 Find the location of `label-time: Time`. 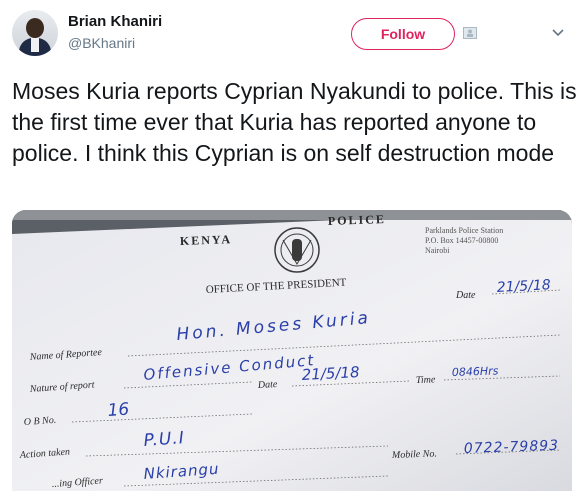

label-time: Time is located at coordinates (426, 380).